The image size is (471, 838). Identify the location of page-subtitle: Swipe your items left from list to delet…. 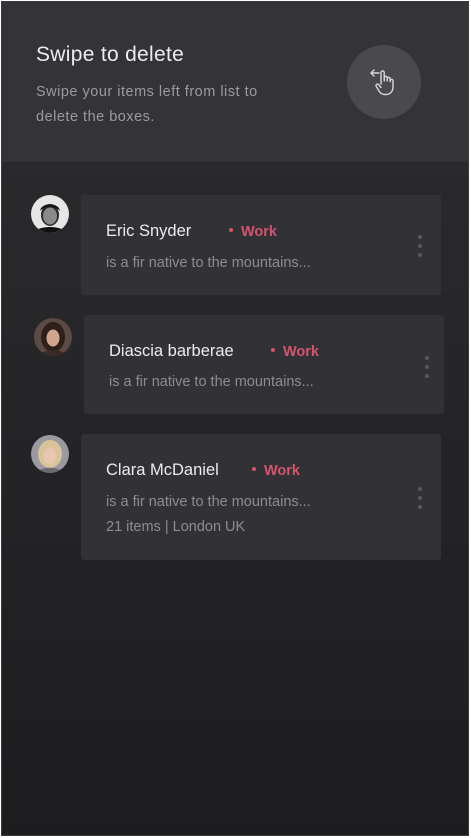
(147, 104).